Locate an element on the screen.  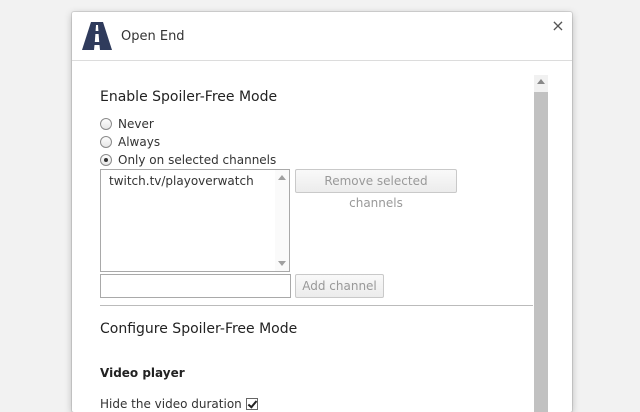
content-scrollbar is located at coordinates (541, 243).